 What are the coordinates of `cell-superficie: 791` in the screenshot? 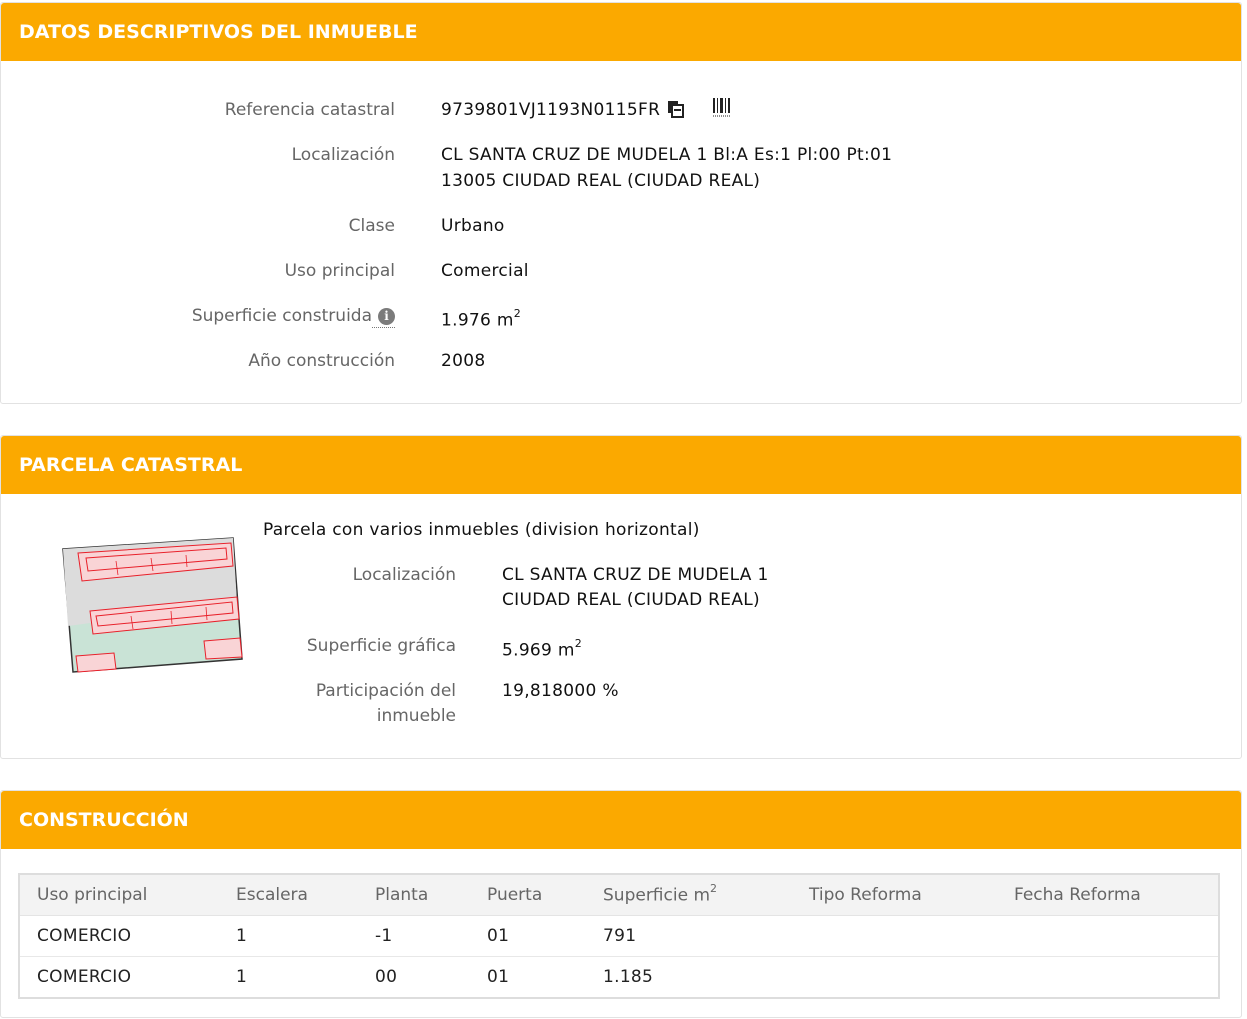 It's located at (689, 936).